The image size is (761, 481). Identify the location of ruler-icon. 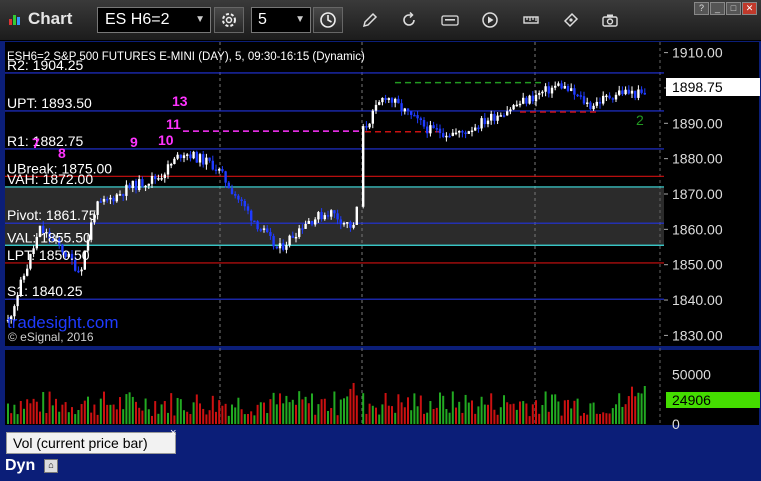
(531, 20).